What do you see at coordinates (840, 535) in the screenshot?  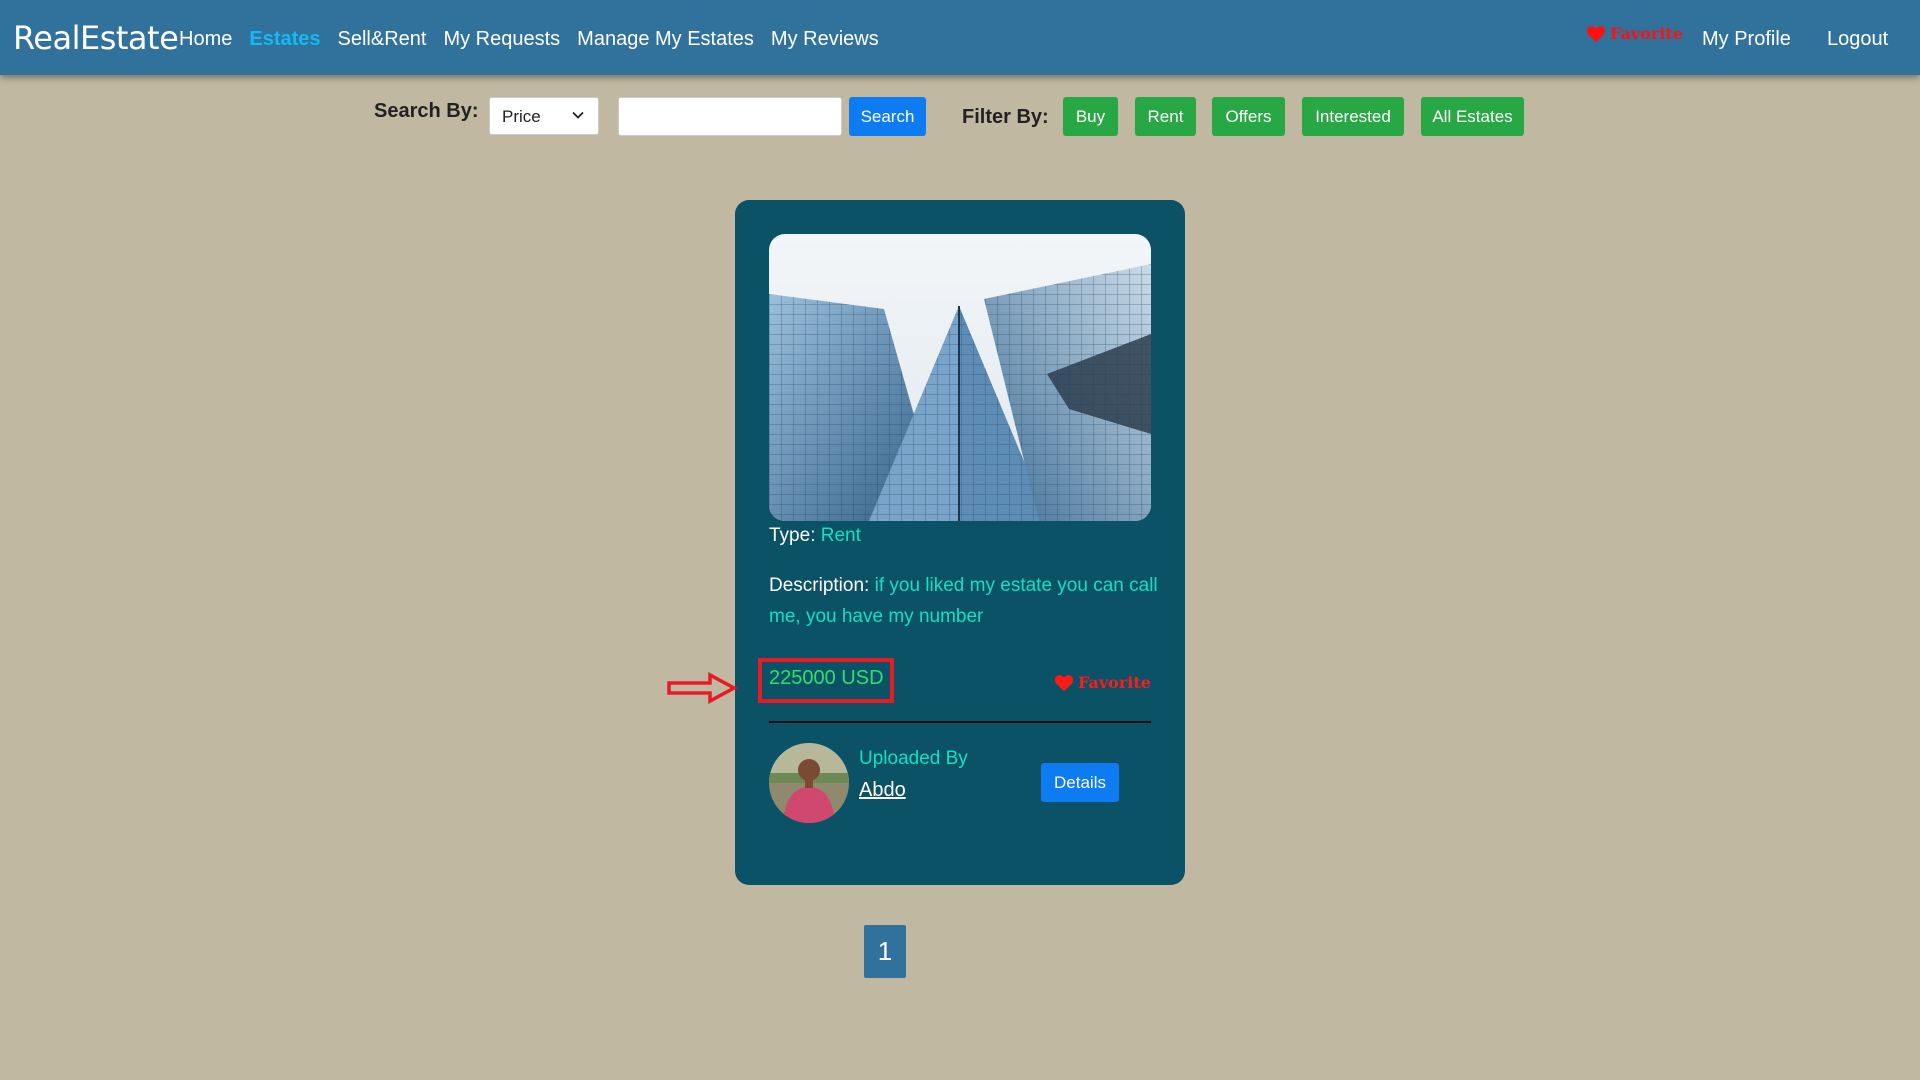 I see `type-value: Rent` at bounding box center [840, 535].